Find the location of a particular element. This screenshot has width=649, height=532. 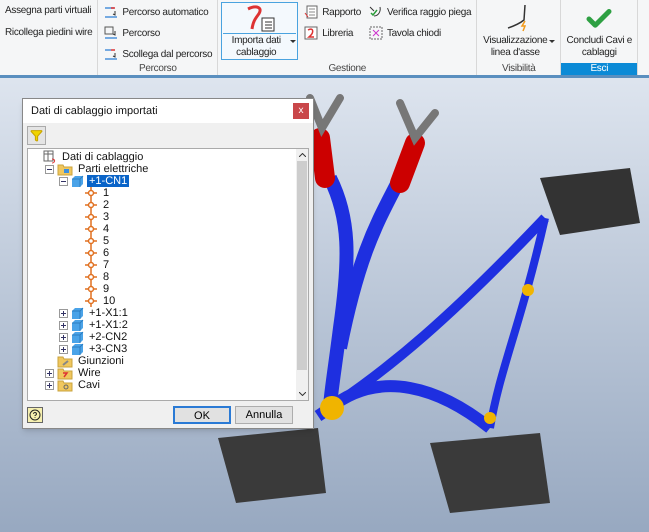

tree-item: 5 is located at coordinates (106, 241).